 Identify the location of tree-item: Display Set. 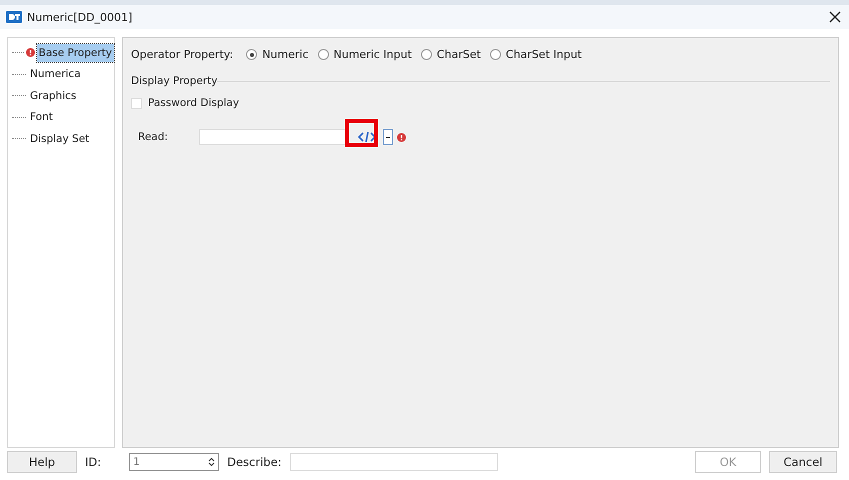
(60, 139).